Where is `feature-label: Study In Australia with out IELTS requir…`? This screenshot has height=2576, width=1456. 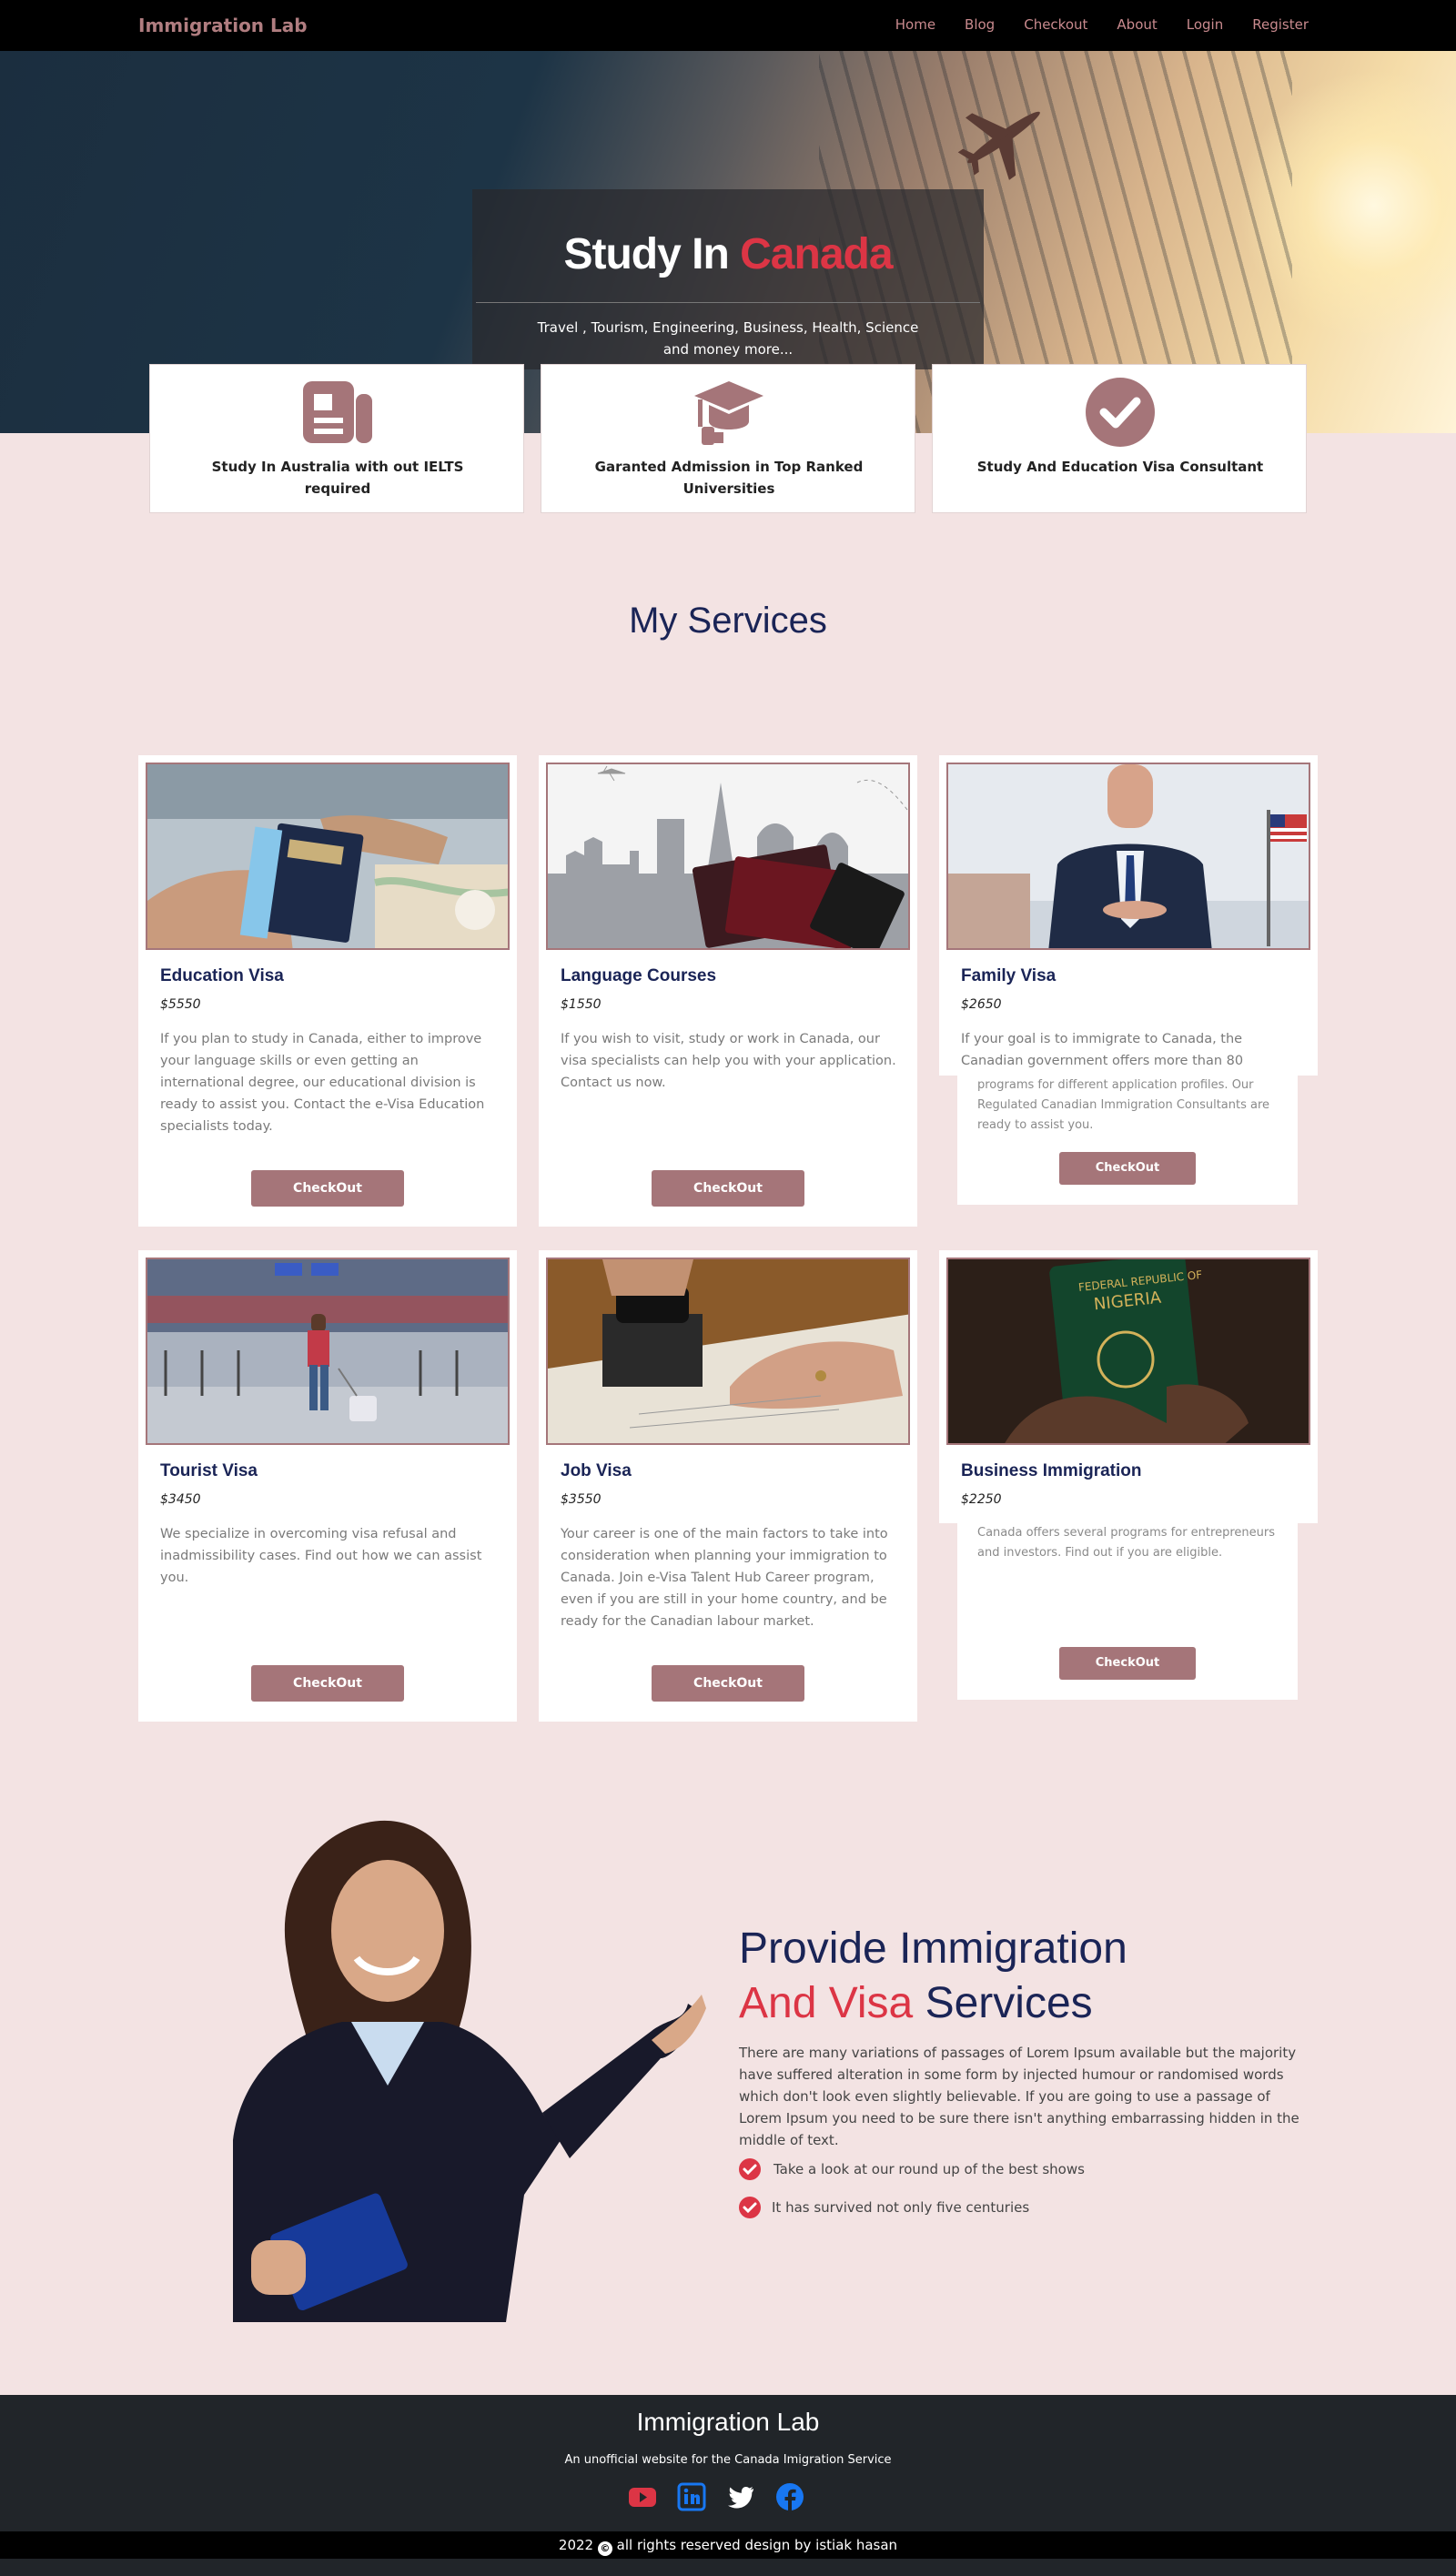
feature-label: Study In Australia with out IELTS requir… is located at coordinates (338, 478).